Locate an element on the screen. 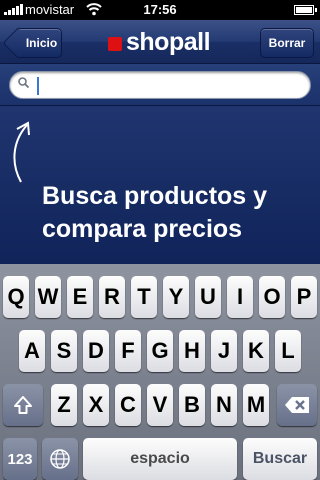  key-f: F is located at coordinates (128, 351).